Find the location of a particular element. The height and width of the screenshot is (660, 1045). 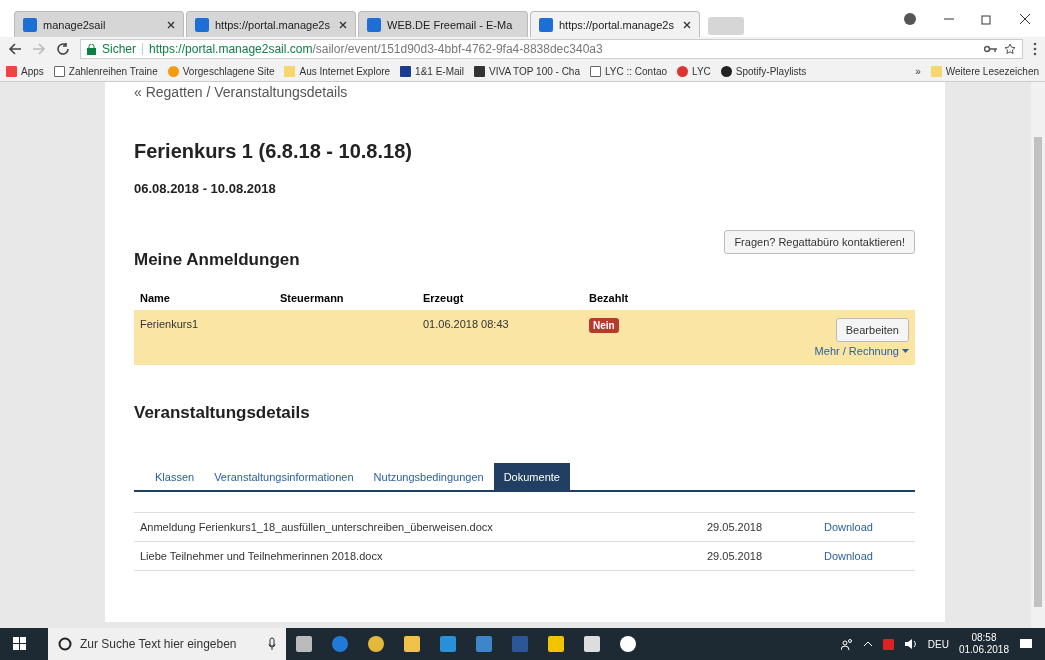

chevron-up-icon is located at coordinates (867, 644).